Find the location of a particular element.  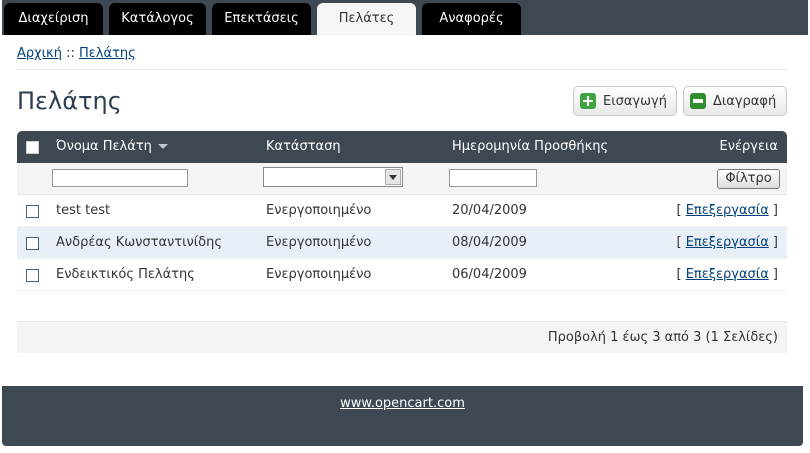

tab-reports: Αναφορές is located at coordinates (471, 19).